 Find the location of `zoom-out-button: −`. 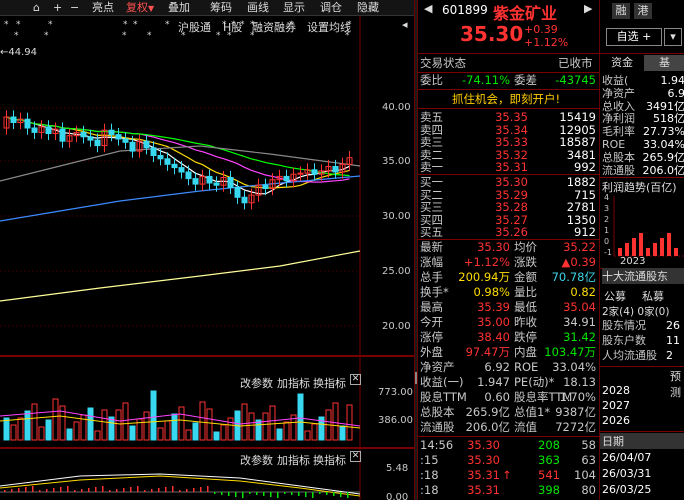

zoom-out-button: − is located at coordinates (74, 8).